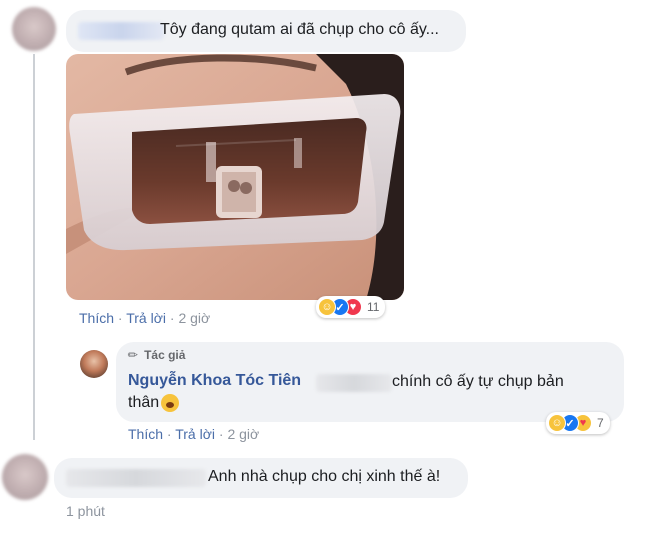 The width and height of the screenshot is (660, 533). I want to click on reply-text: chính cô ấy tự chụp bản, so click(478, 381).